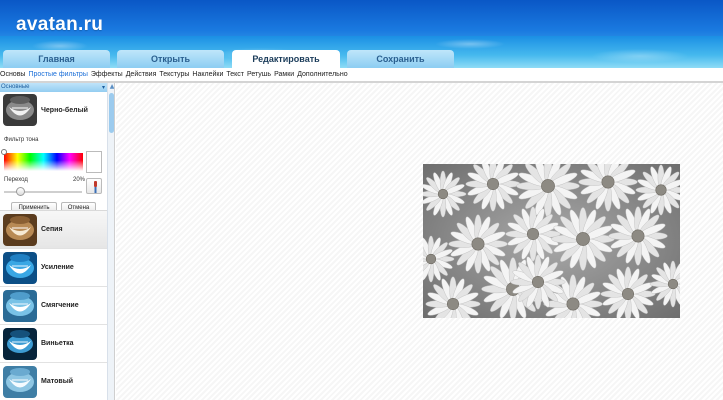  Describe the element at coordinates (111, 113) in the screenshot. I see `scrollbar-thumb` at that location.